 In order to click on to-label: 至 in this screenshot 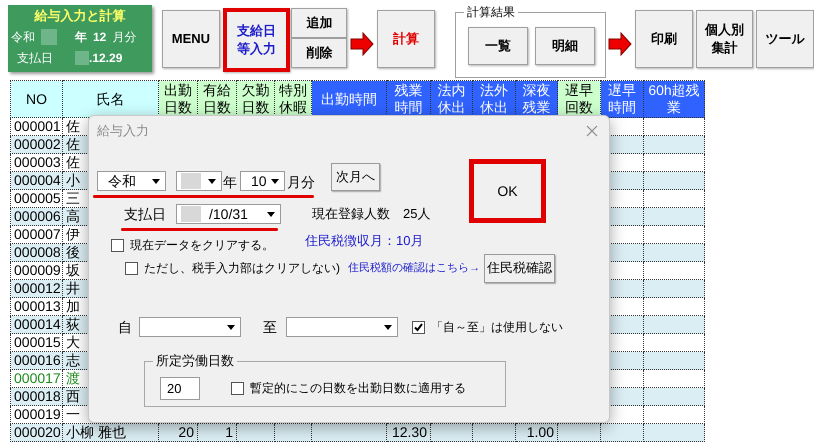, I will do `click(270, 327)`.